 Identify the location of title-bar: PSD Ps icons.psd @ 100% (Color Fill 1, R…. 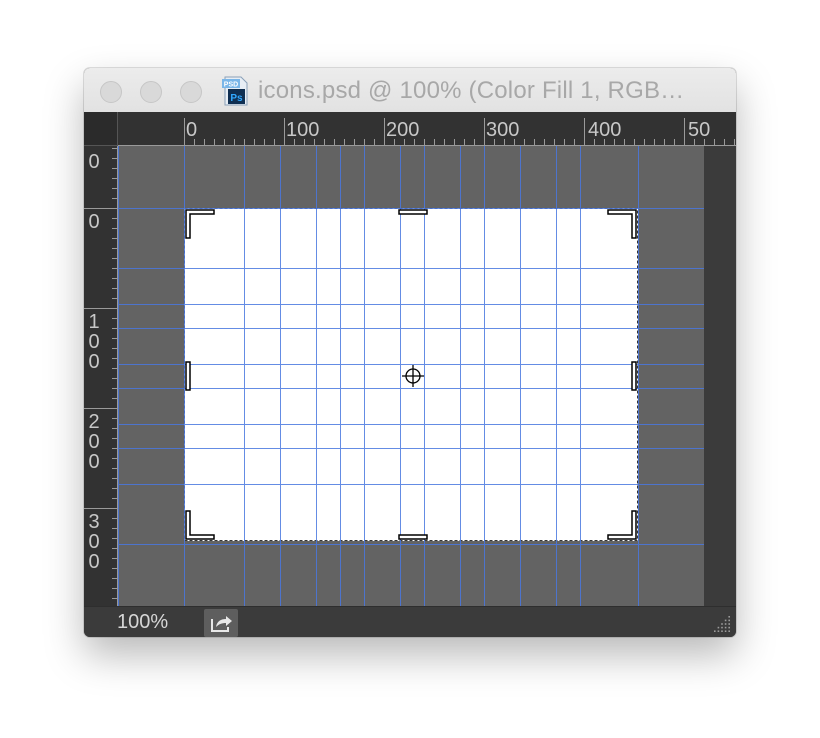
(410, 90).